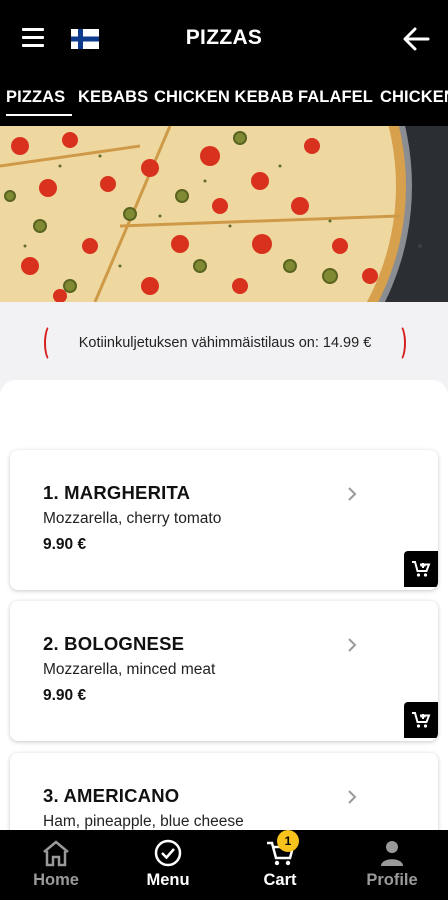 The image size is (448, 900). I want to click on nav-home-label: Home, so click(56, 880).